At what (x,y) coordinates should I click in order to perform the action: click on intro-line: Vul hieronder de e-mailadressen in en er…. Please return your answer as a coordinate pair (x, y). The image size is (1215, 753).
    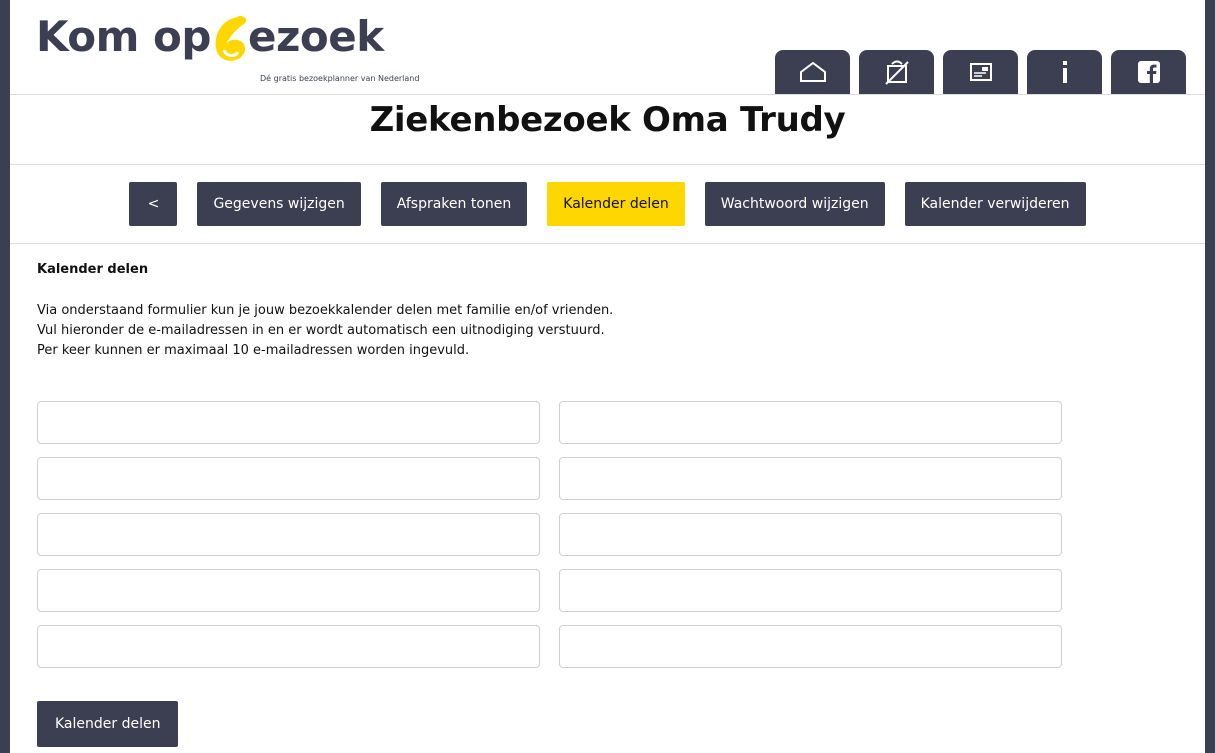
    Looking at the image, I should click on (321, 330).